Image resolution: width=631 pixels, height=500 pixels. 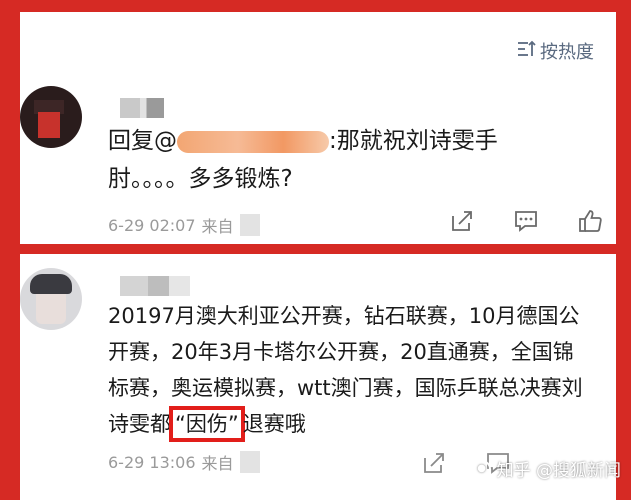 What do you see at coordinates (207, 424) in the screenshot?
I see `highlighted-phrase: “因伤”` at bounding box center [207, 424].